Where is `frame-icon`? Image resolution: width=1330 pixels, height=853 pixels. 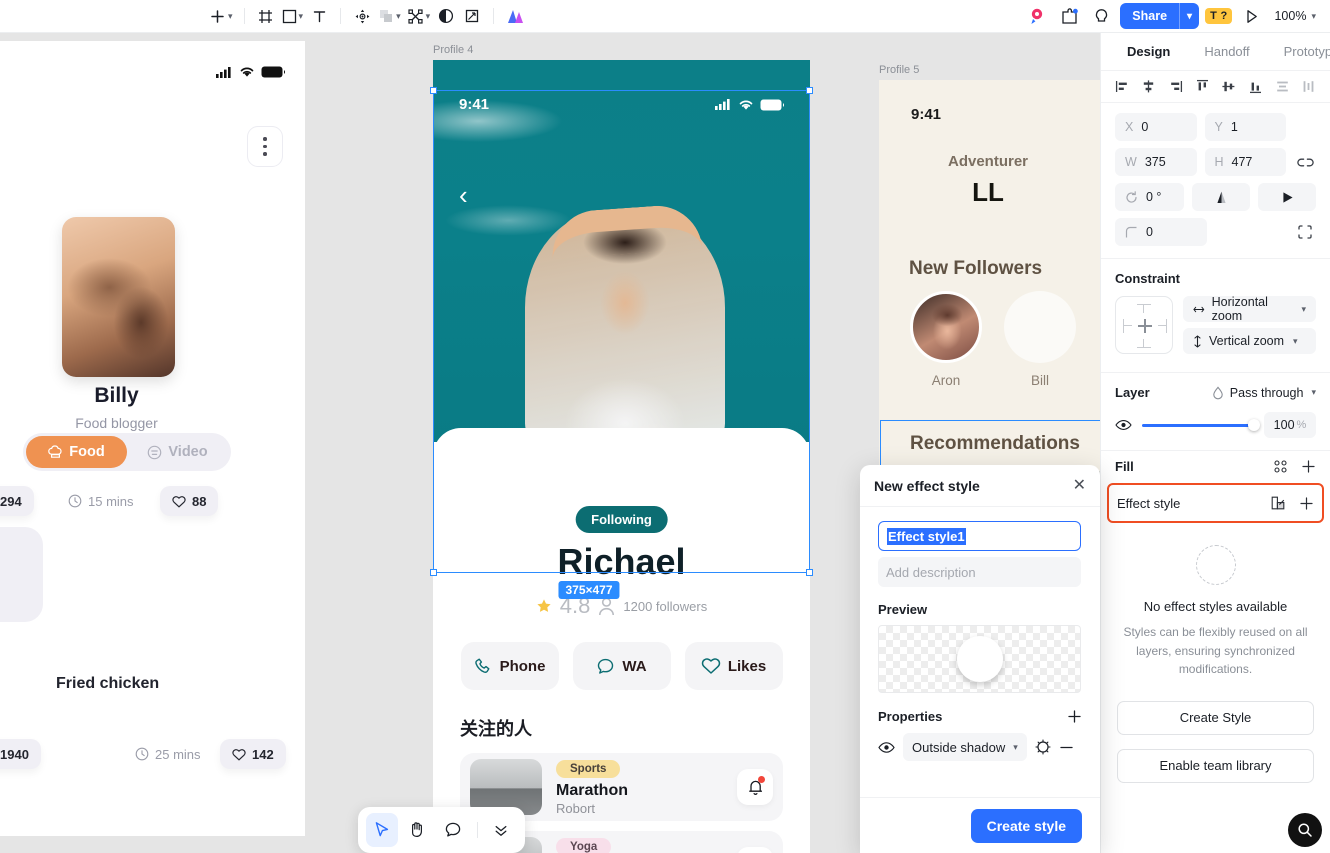 frame-icon is located at coordinates (266, 16).